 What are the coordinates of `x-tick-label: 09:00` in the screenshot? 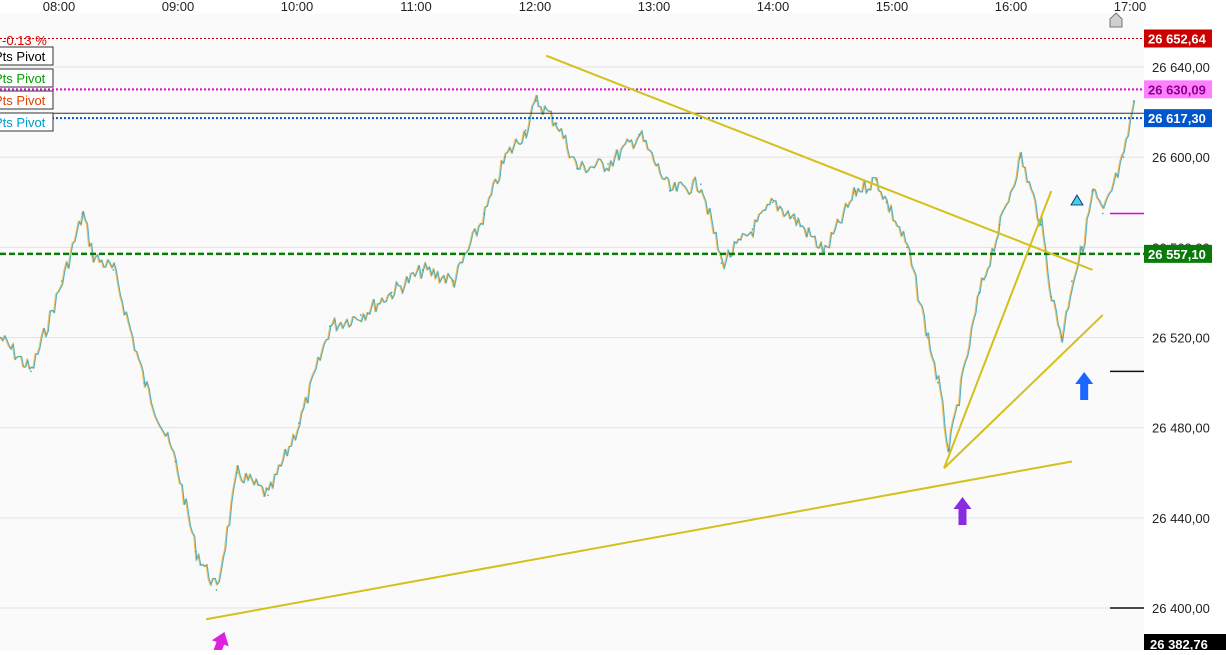 It's located at (178, 7).